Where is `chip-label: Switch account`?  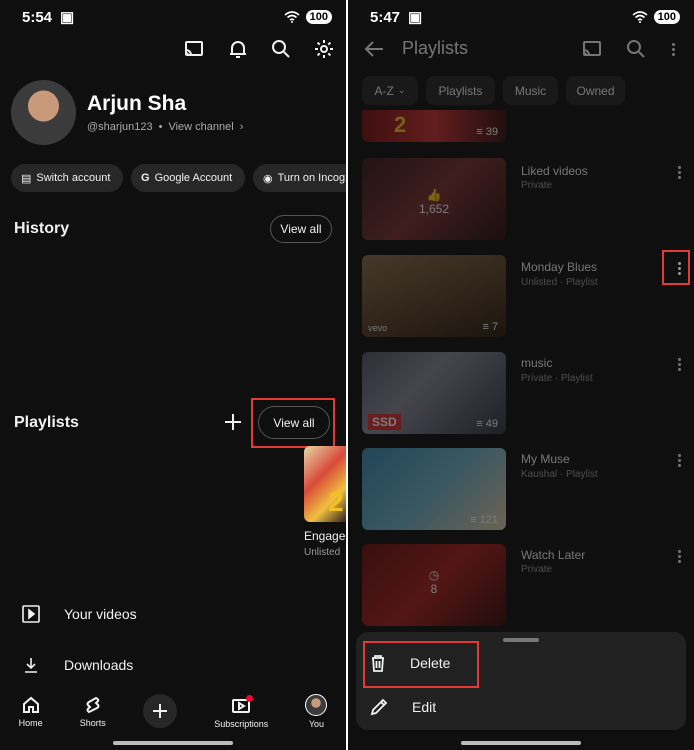 chip-label: Switch account is located at coordinates (73, 178).